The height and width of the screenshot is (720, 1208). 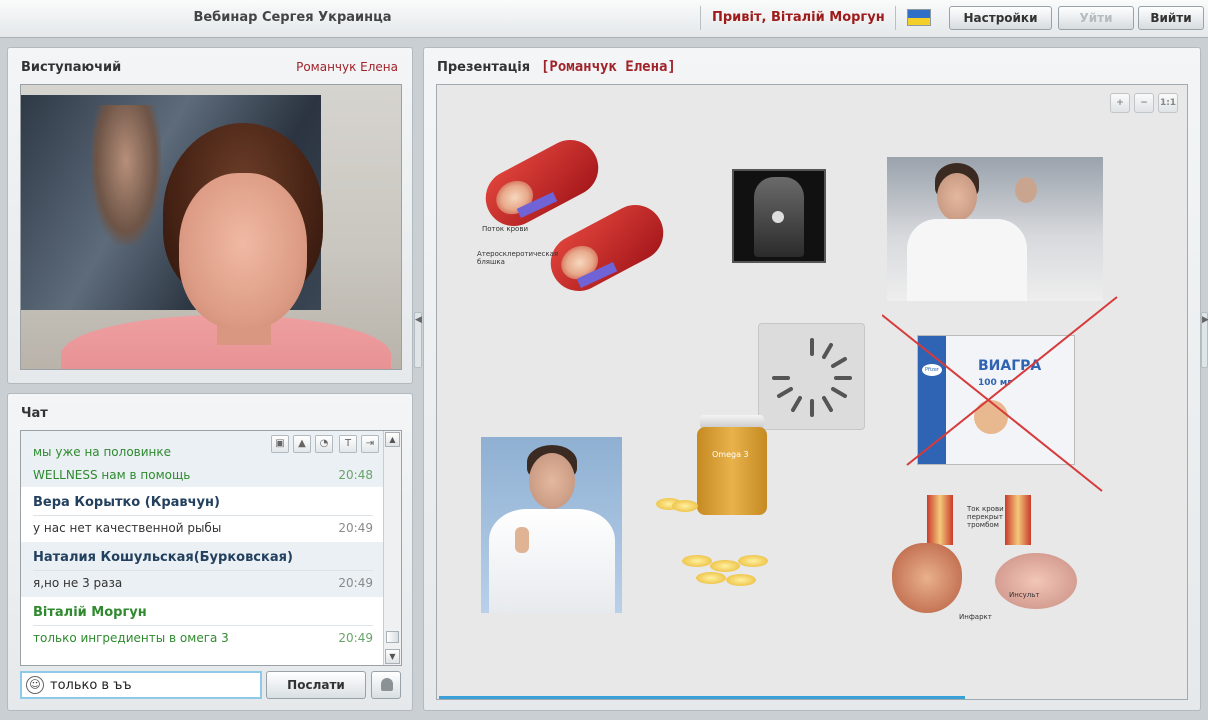 I want to click on send-button: Послати, so click(x=316, y=685).